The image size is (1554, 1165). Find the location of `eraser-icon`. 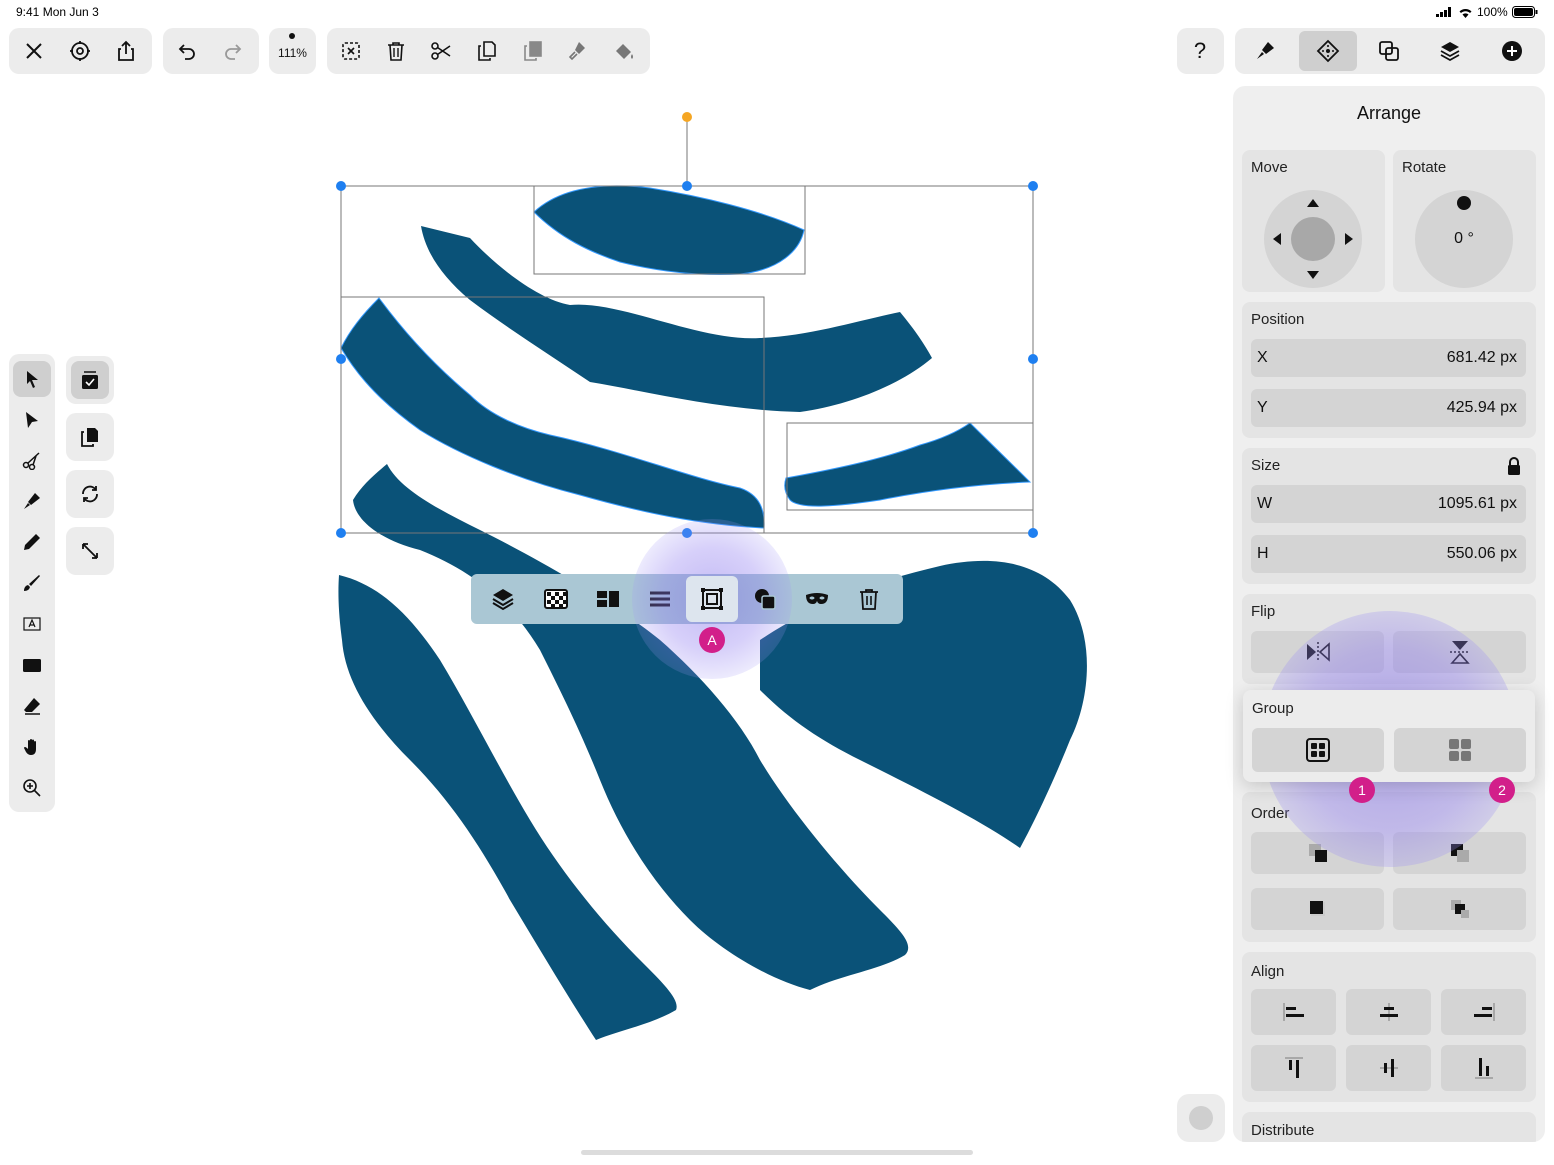

eraser-icon is located at coordinates (32, 706).